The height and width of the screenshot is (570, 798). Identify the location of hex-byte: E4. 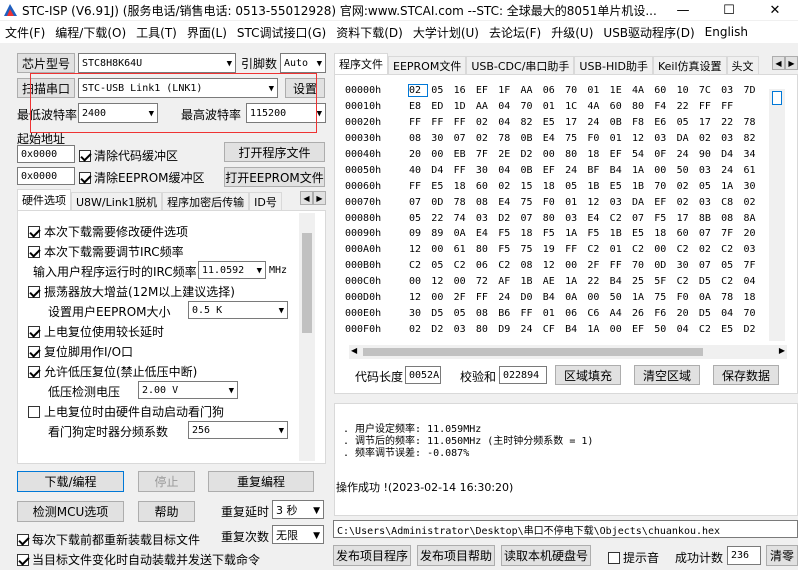
(487, 233).